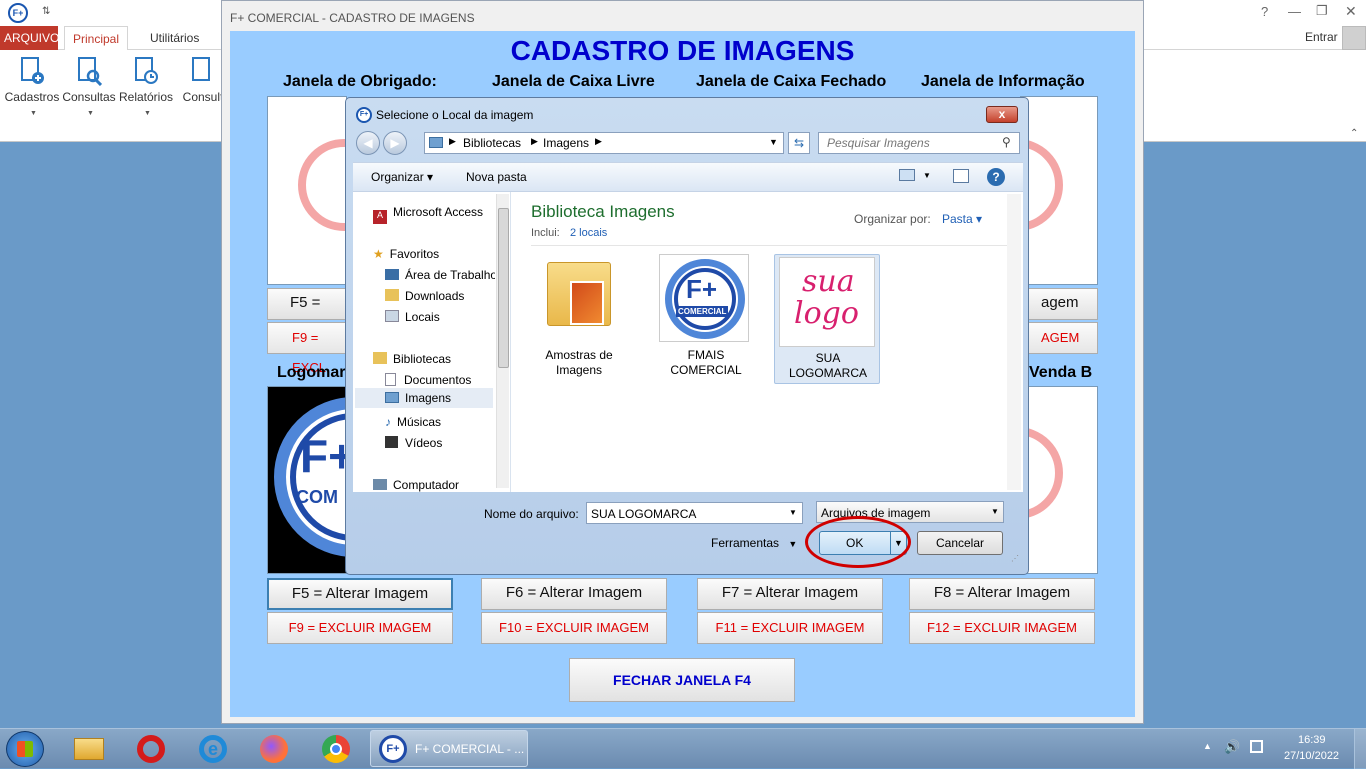  What do you see at coordinates (1354, 38) in the screenshot?
I see `avatar` at bounding box center [1354, 38].